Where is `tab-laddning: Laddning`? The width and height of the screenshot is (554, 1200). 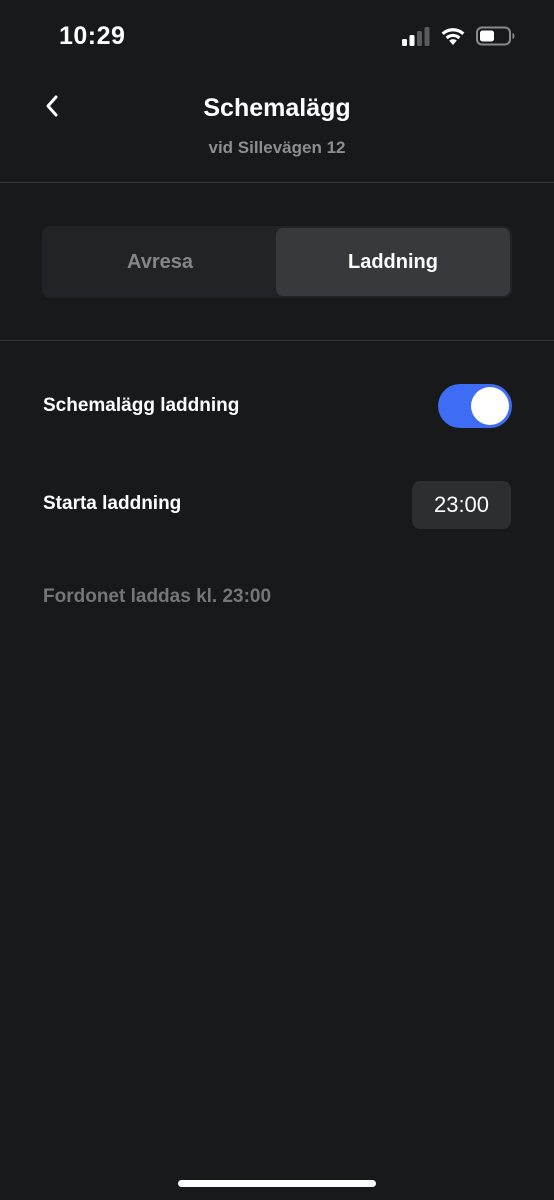 tab-laddning: Laddning is located at coordinates (393, 262).